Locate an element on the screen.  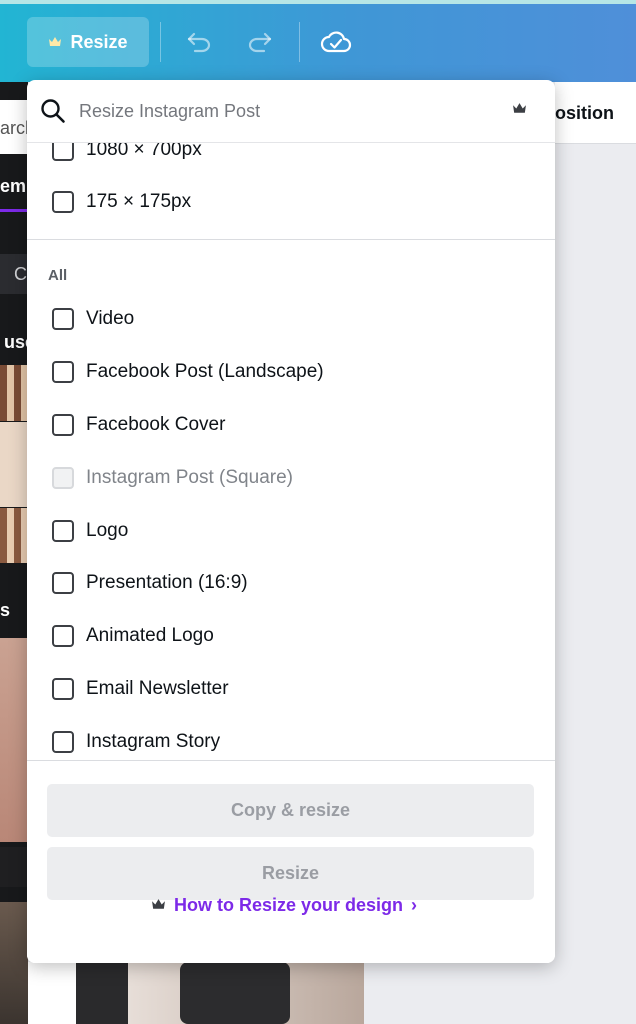
undo-icon is located at coordinates (199, 42).